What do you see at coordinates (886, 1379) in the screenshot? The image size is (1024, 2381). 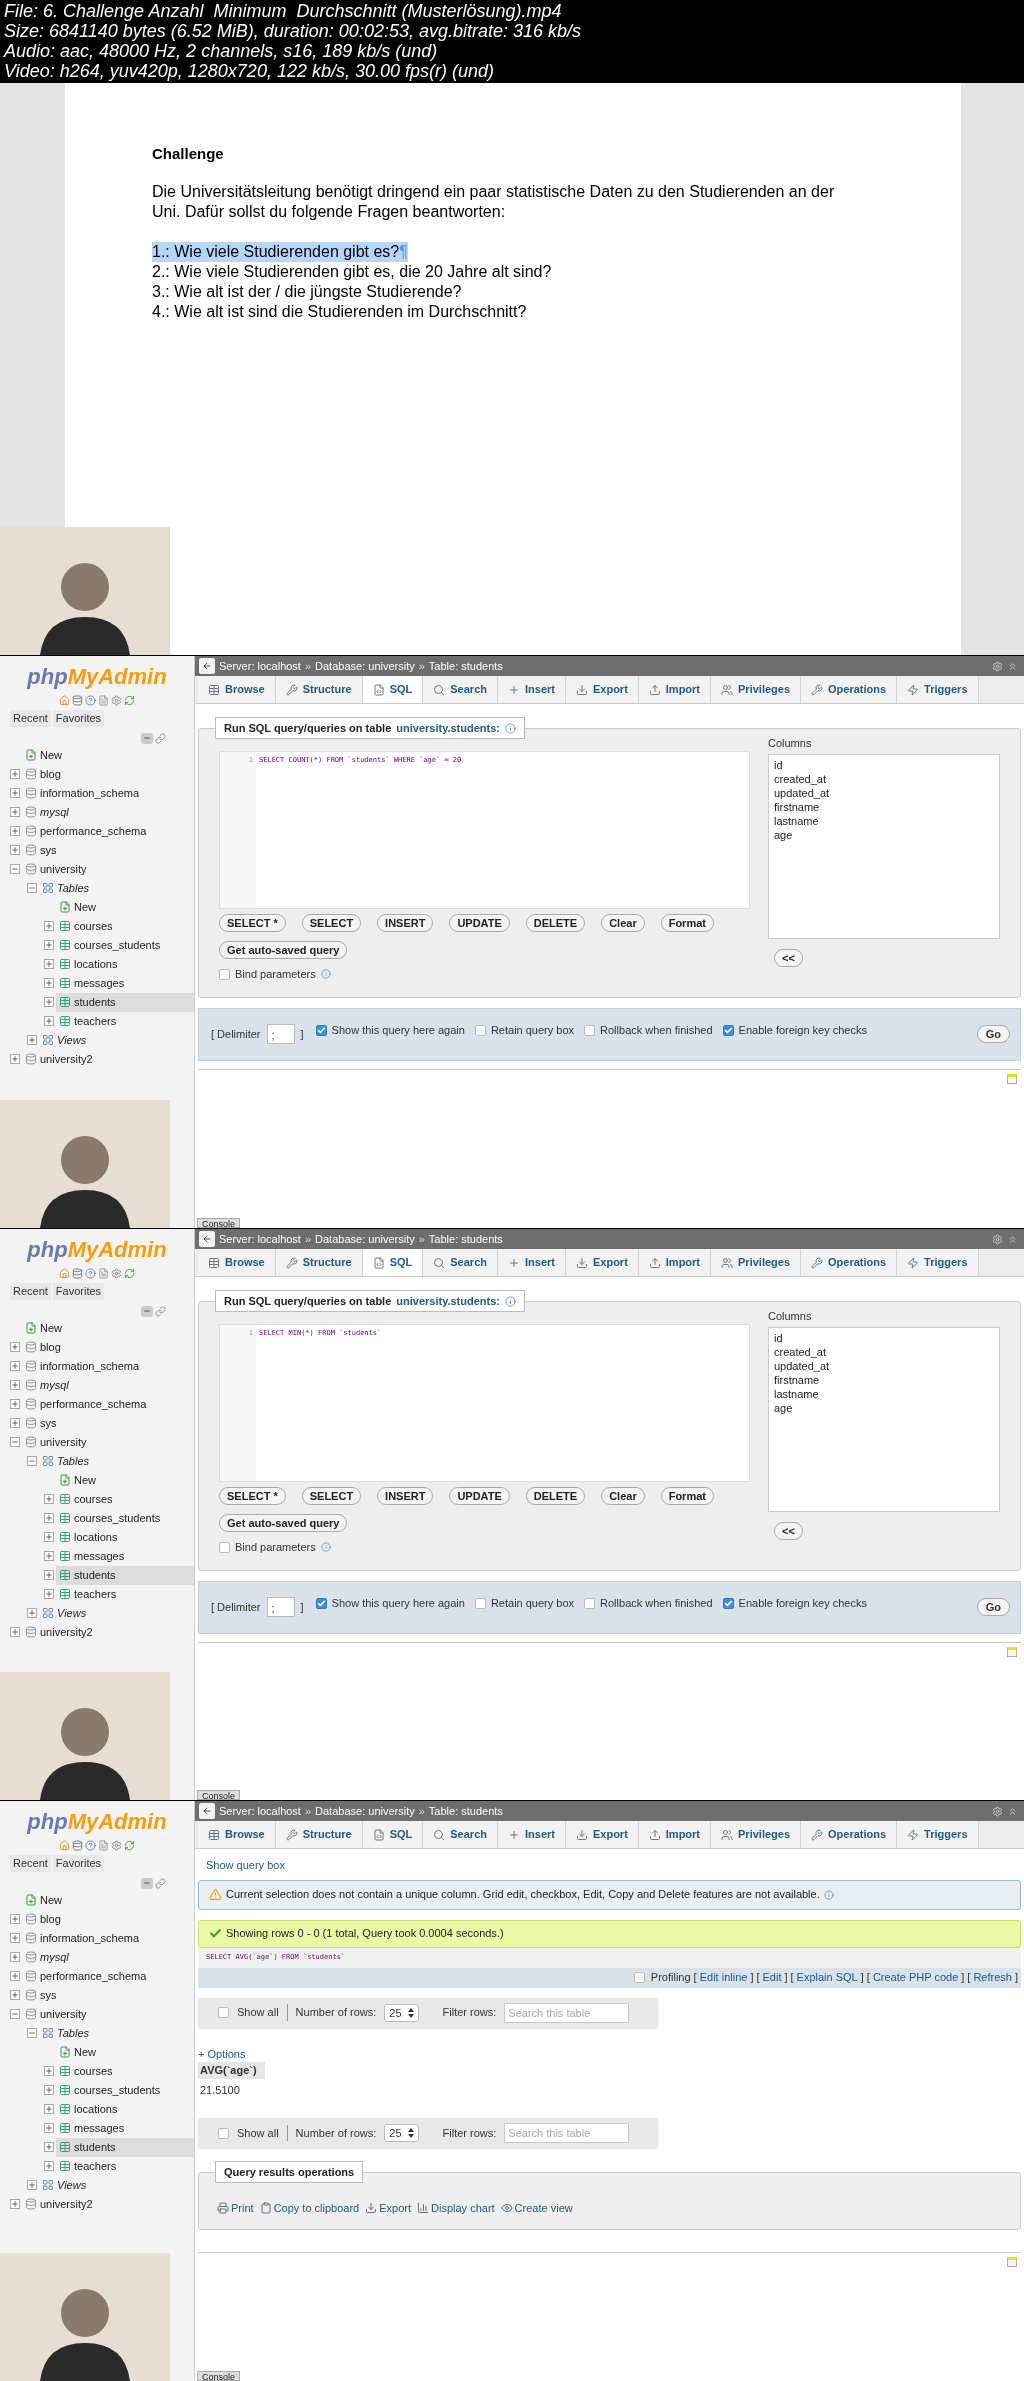 I see `column-option: firstname` at bounding box center [886, 1379].